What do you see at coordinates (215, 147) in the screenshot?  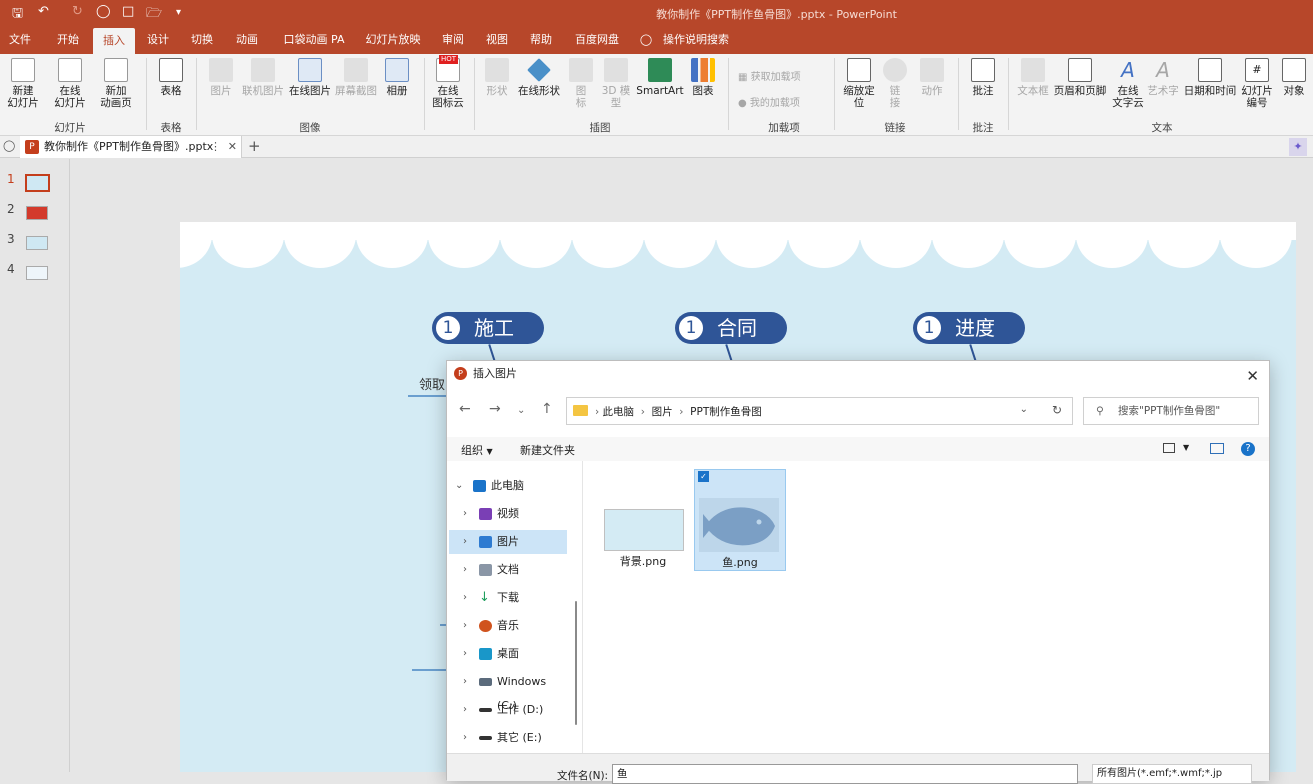 I see `tab-menu-icon: ⋮` at bounding box center [215, 147].